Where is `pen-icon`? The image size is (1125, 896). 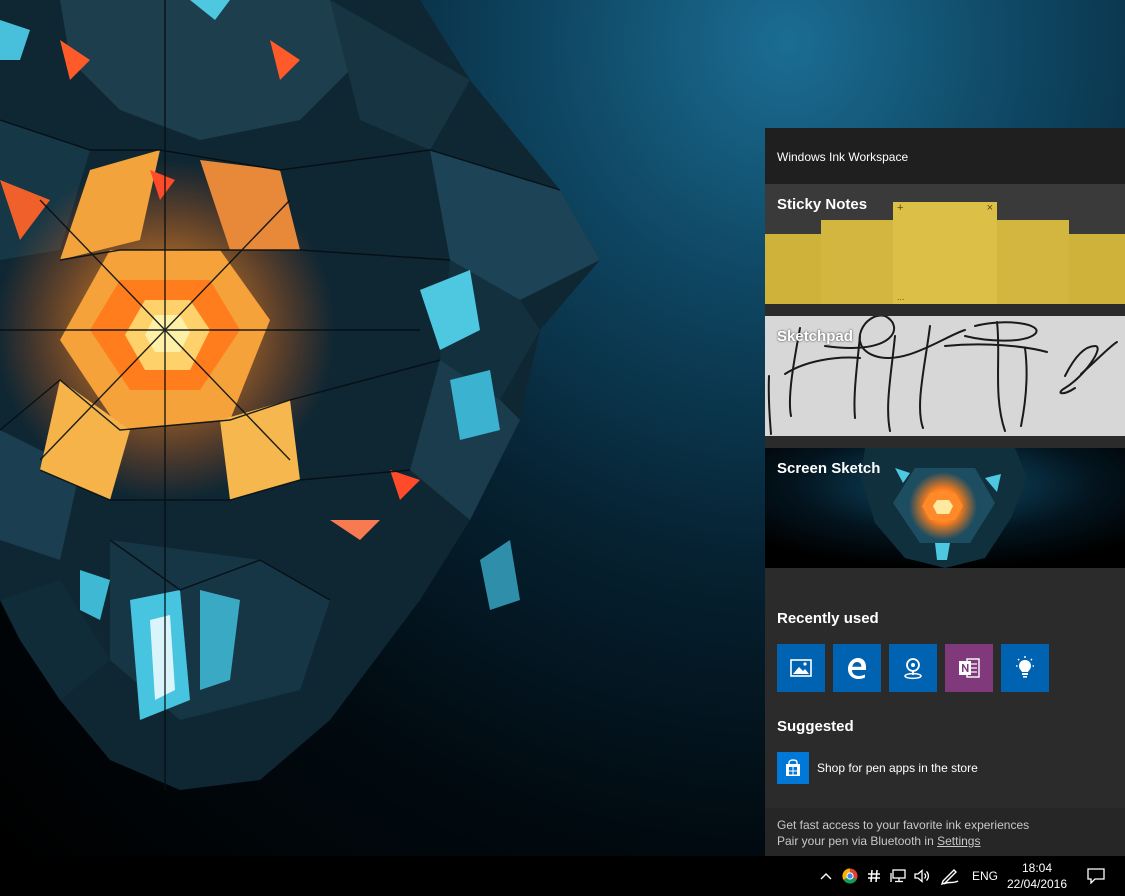 pen-icon is located at coordinates (950, 876).